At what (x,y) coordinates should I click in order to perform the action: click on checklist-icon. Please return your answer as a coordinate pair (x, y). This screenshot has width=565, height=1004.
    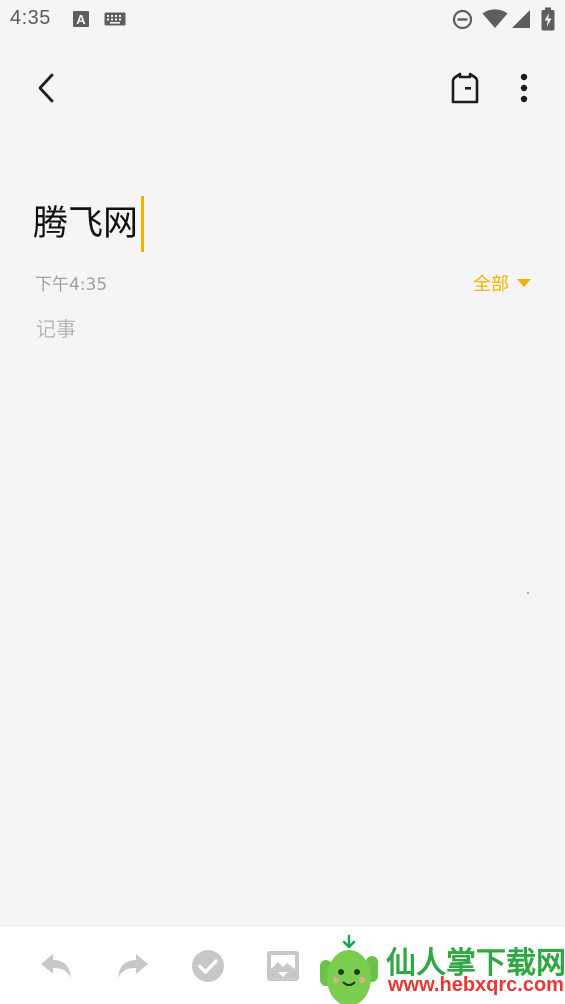
    Looking at the image, I should click on (208, 966).